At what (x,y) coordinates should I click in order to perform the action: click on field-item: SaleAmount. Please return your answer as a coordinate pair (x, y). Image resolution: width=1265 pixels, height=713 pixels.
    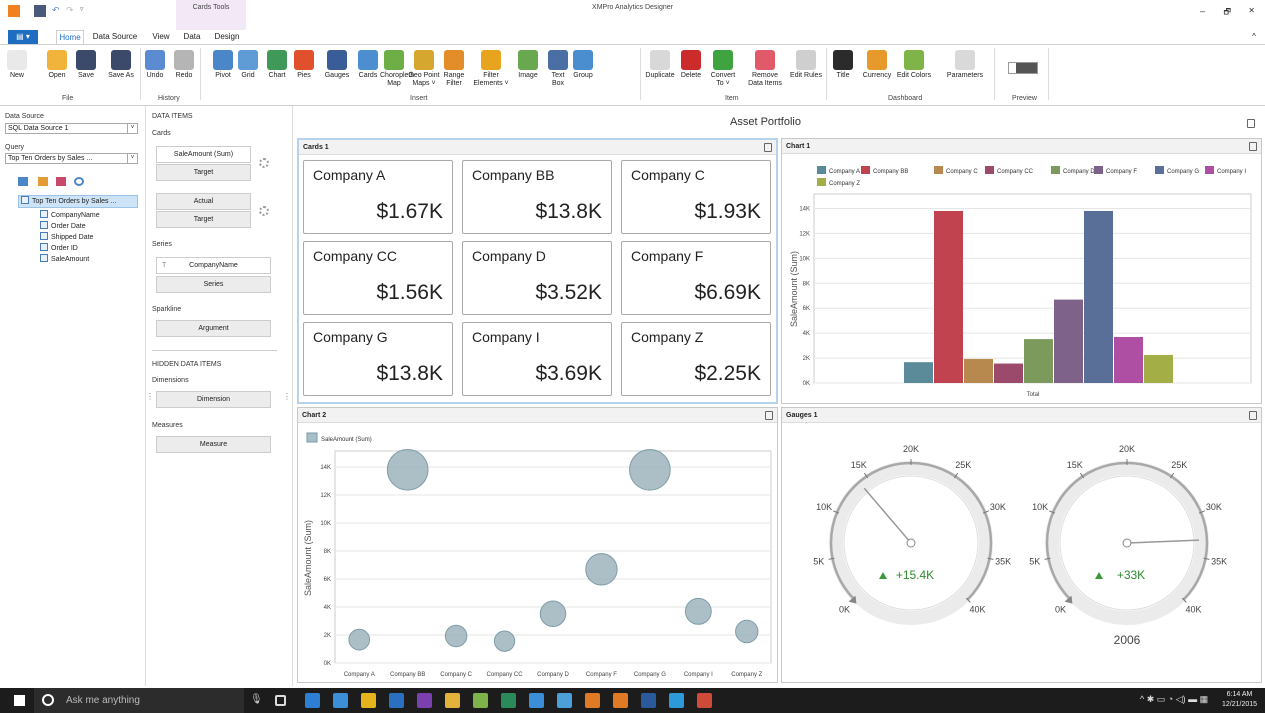
    Looking at the image, I should click on (70, 259).